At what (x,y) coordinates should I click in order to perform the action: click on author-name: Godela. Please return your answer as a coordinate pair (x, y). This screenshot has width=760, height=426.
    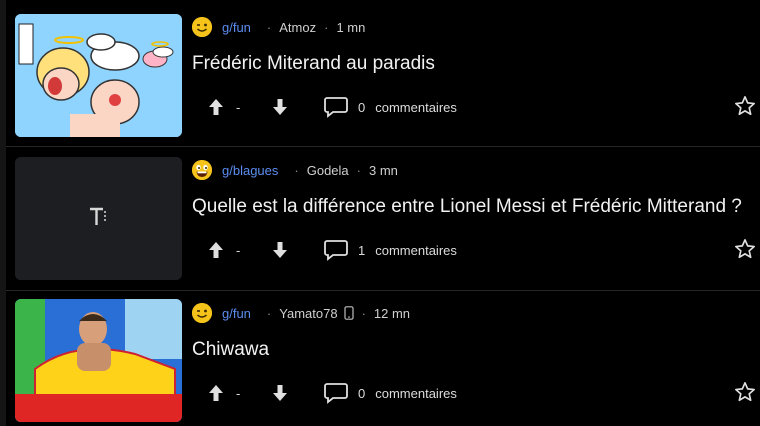
    Looking at the image, I should click on (328, 170).